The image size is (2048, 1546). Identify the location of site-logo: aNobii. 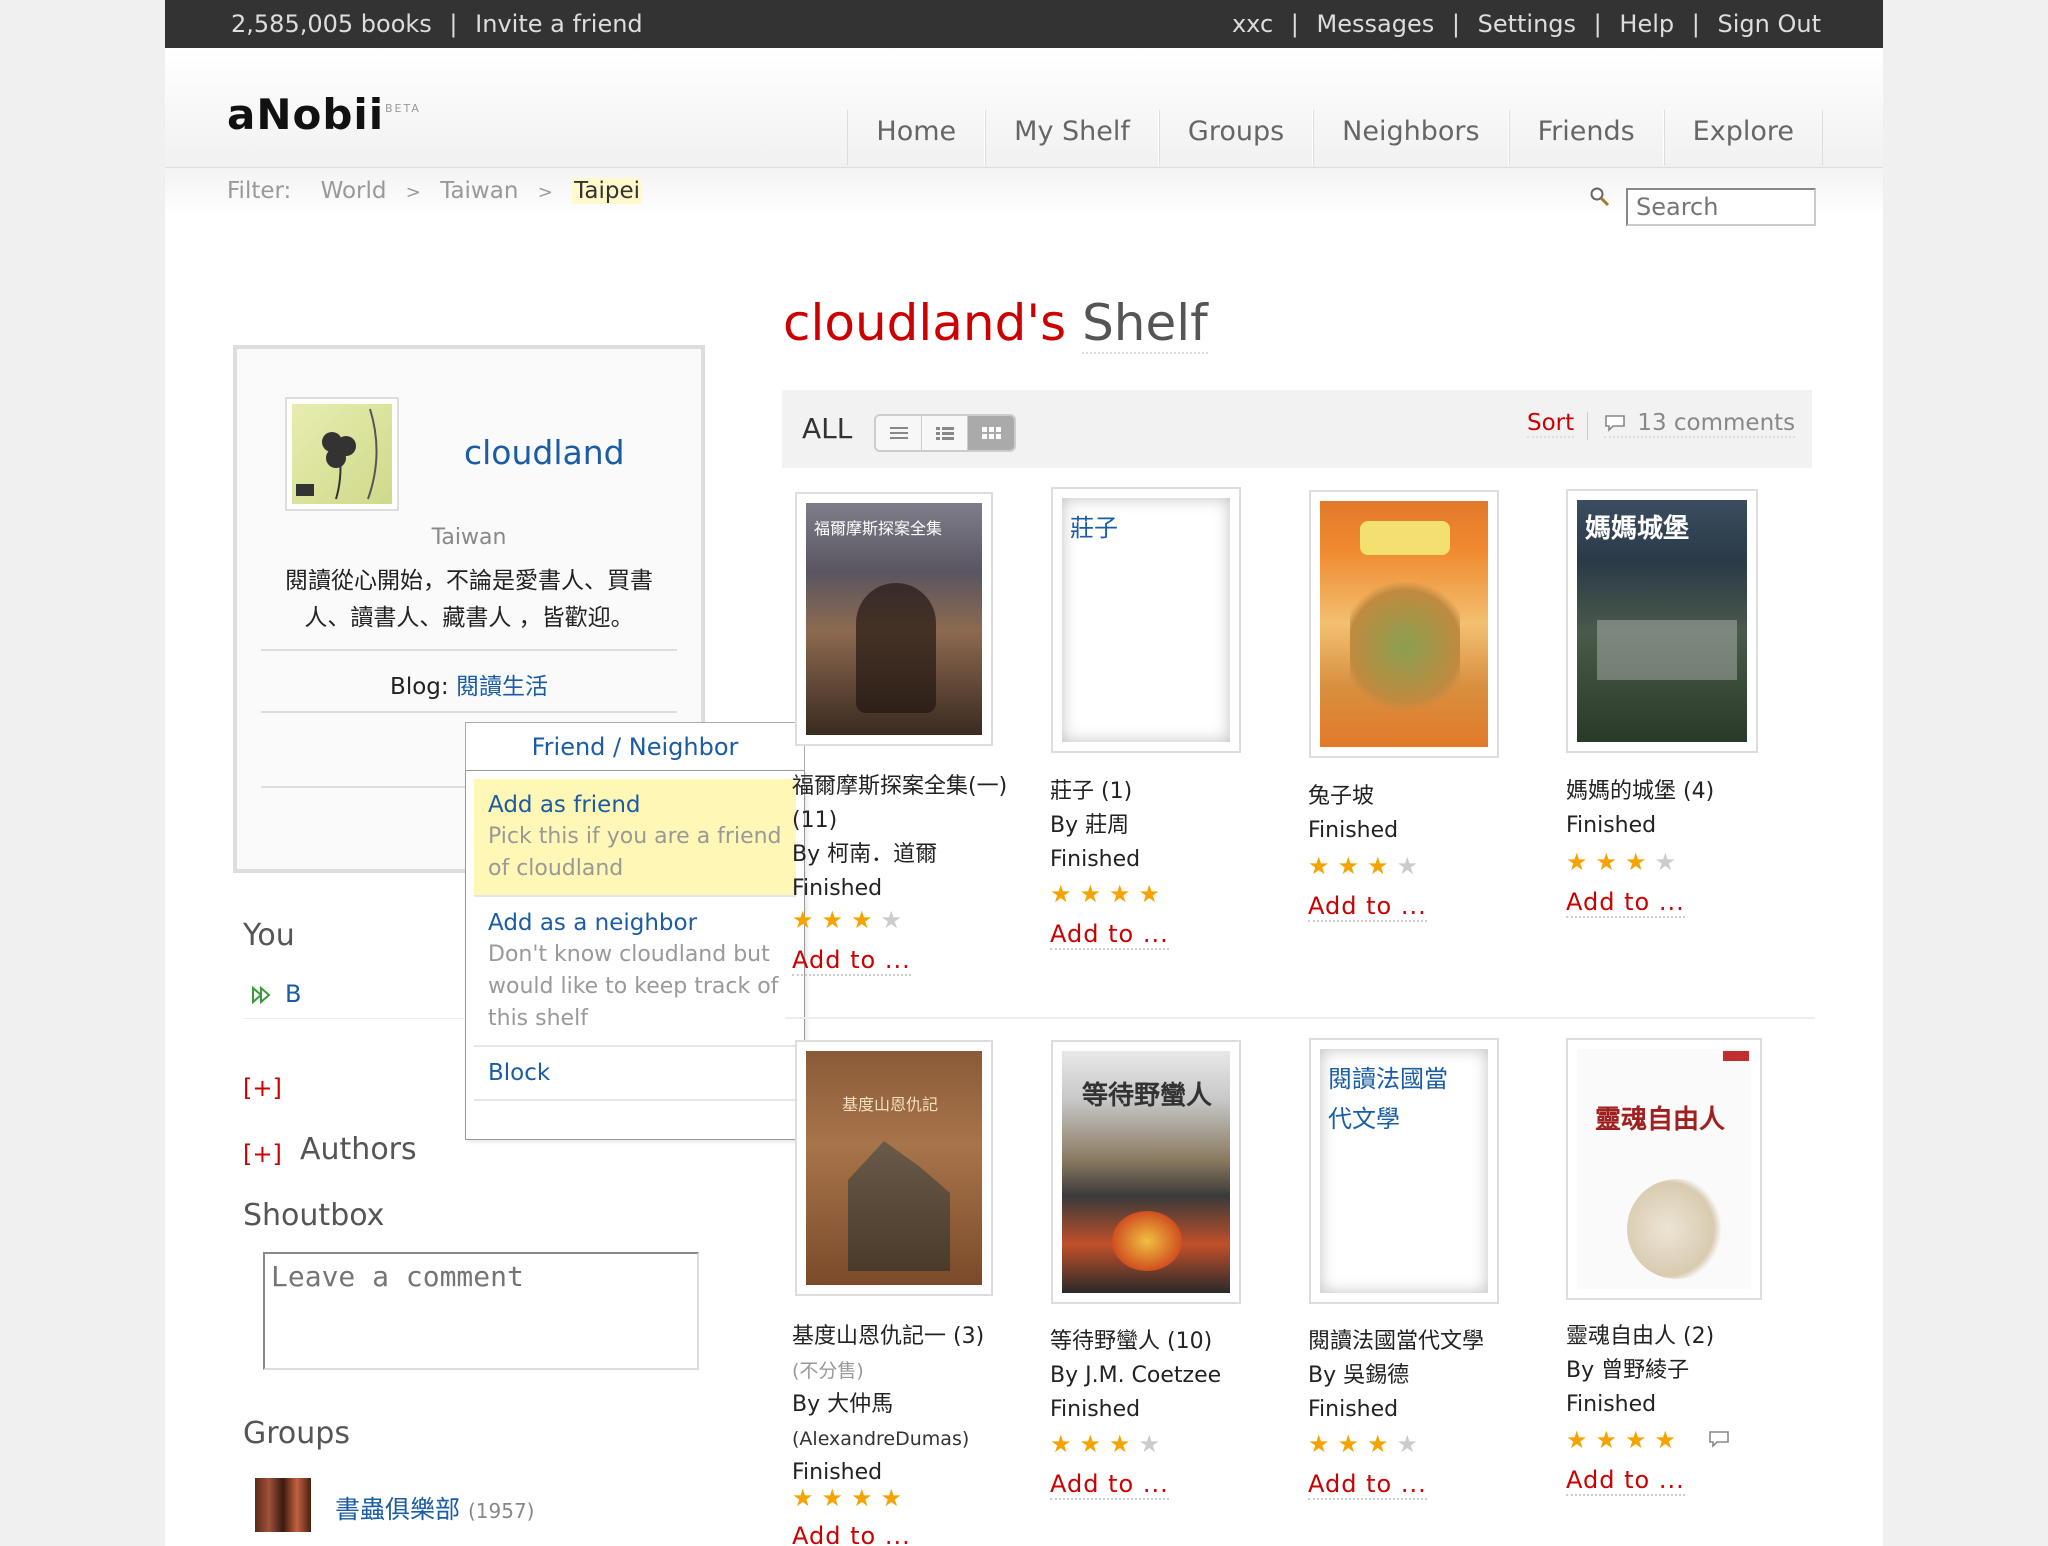
(305, 114).